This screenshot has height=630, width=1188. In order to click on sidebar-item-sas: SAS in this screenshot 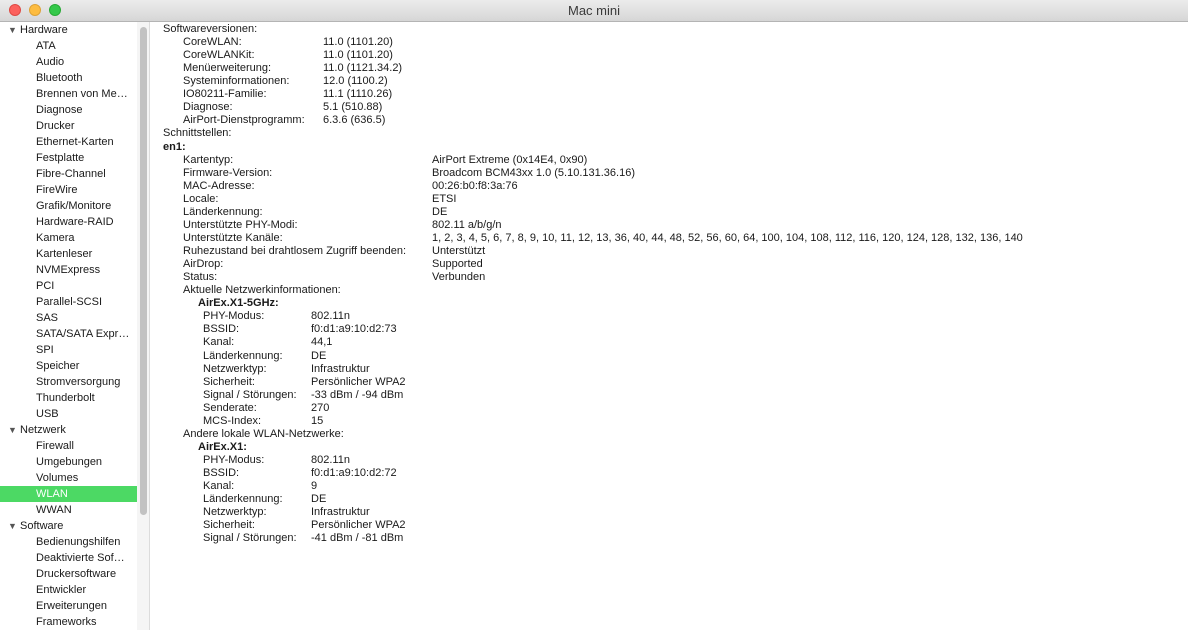, I will do `click(68, 318)`.